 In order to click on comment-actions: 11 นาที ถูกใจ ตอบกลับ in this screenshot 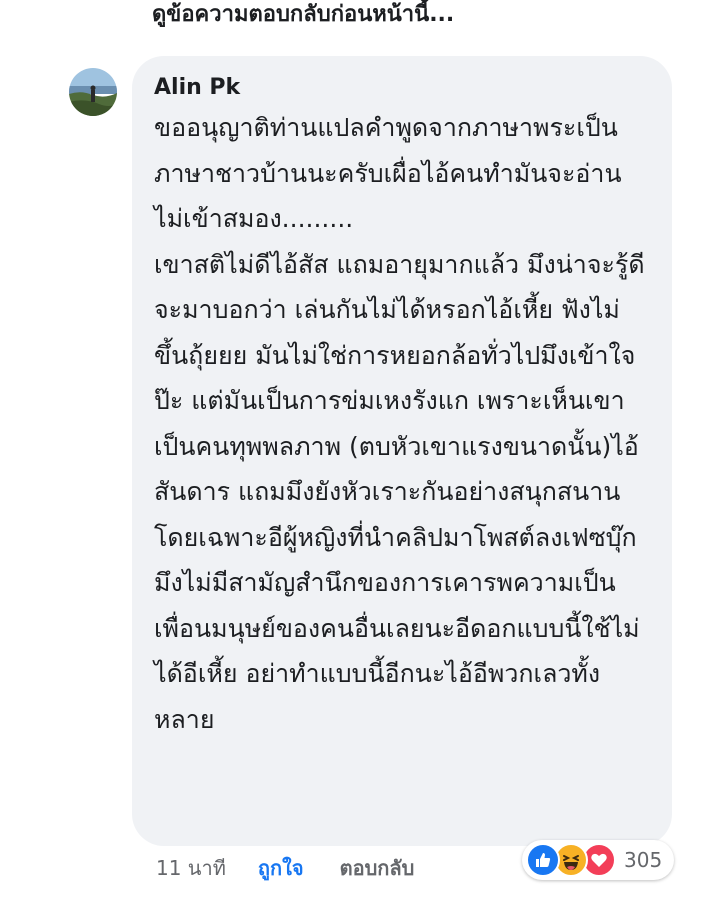, I will do `click(285, 868)`.